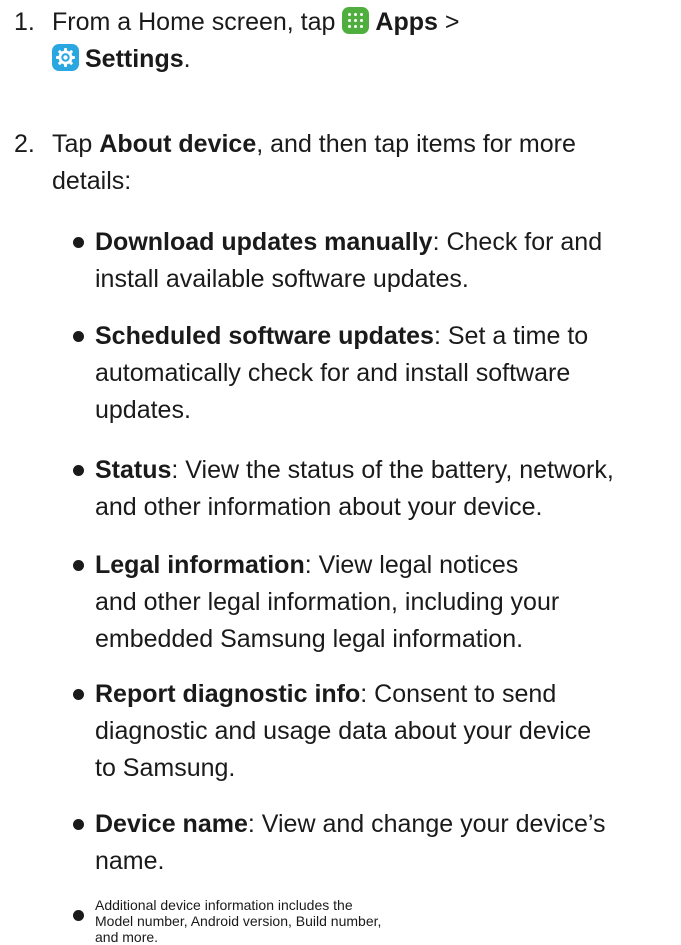 Image resolution: width=681 pixels, height=945 pixels. I want to click on item-title: Download updates manually, so click(264, 242).